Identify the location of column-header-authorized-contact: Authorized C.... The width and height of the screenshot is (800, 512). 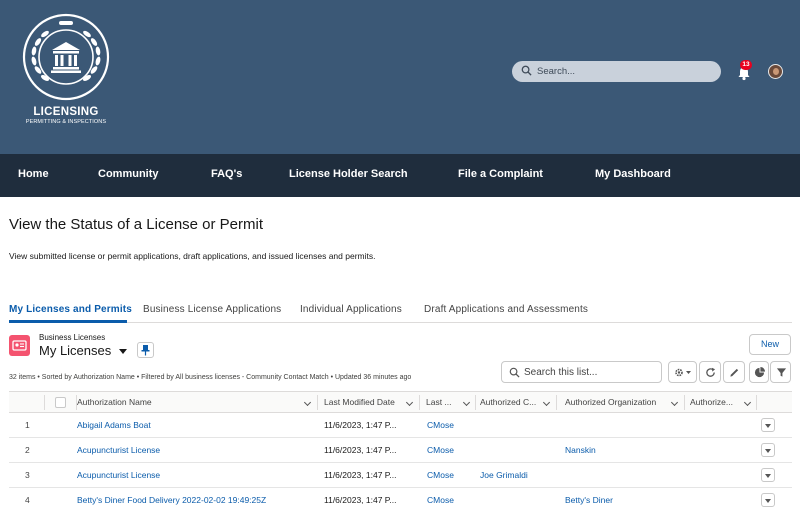
(510, 402).